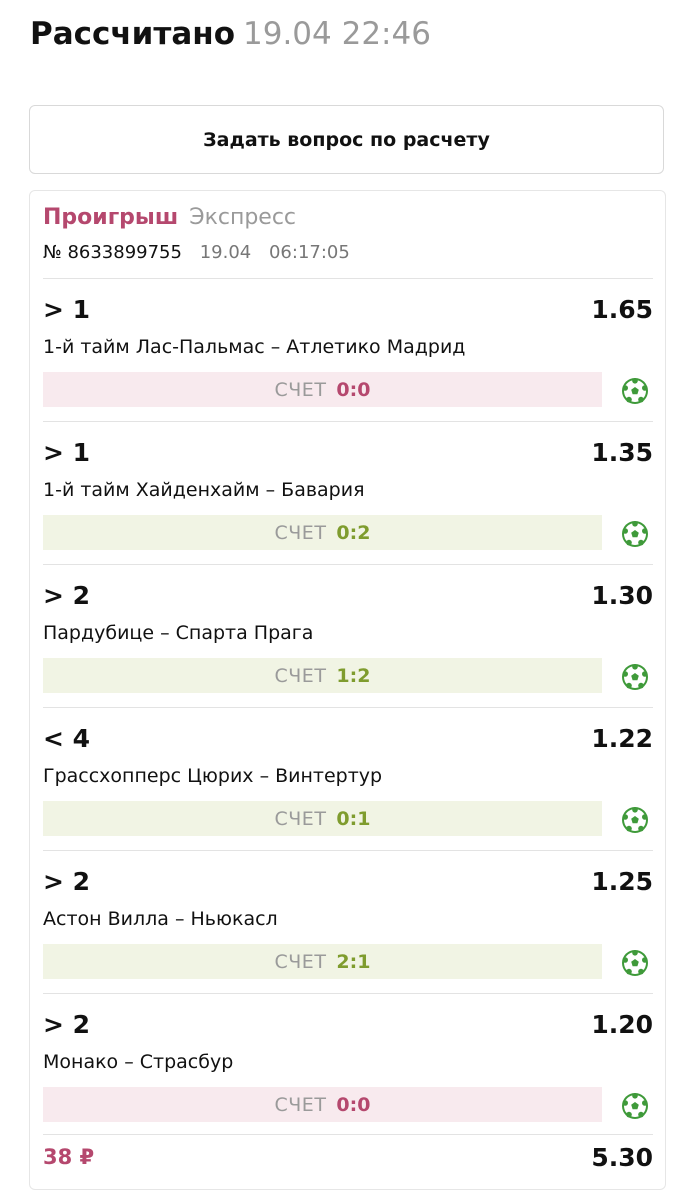 Image resolution: width=695 pixels, height=1200 pixels. What do you see at coordinates (213, 776) in the screenshot?
I see `event-match-name: Грассхопперс Цюрих – Винтертур` at bounding box center [213, 776].